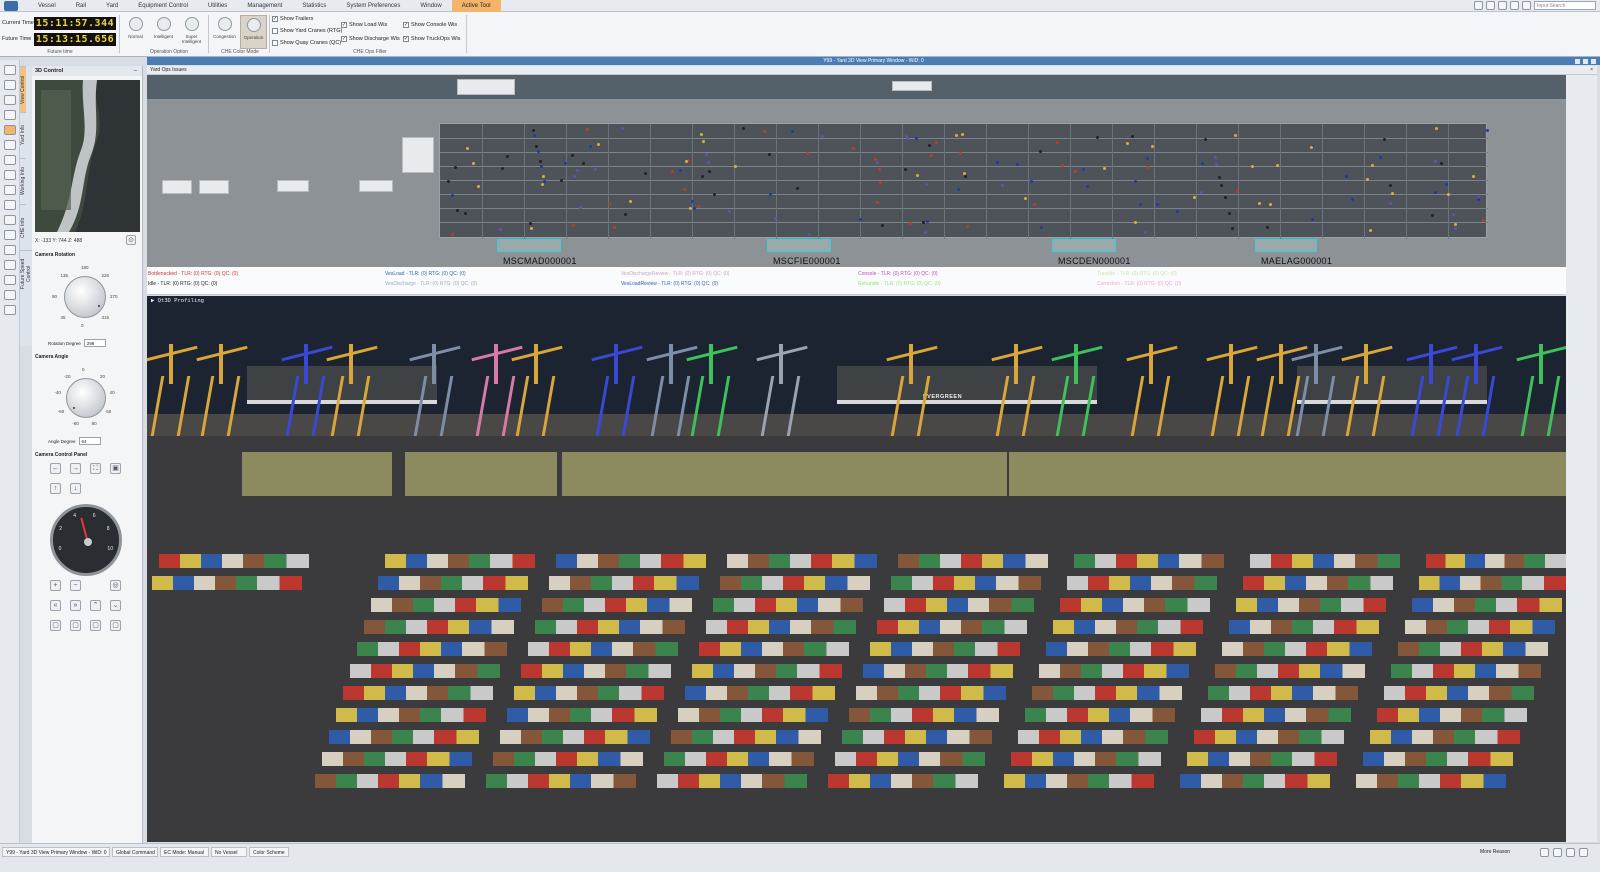 This screenshot has width=1600, height=872. Describe the element at coordinates (115, 625) in the screenshot. I see `view-cube-side-icon: ▢` at that location.